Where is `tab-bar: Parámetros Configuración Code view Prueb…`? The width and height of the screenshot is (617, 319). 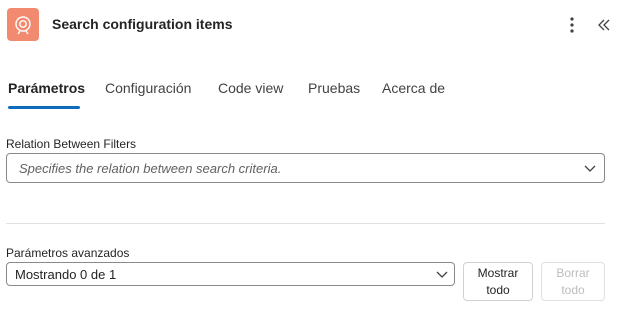
tab-bar: Parámetros Configuración Code view Prueb… is located at coordinates (308, 93).